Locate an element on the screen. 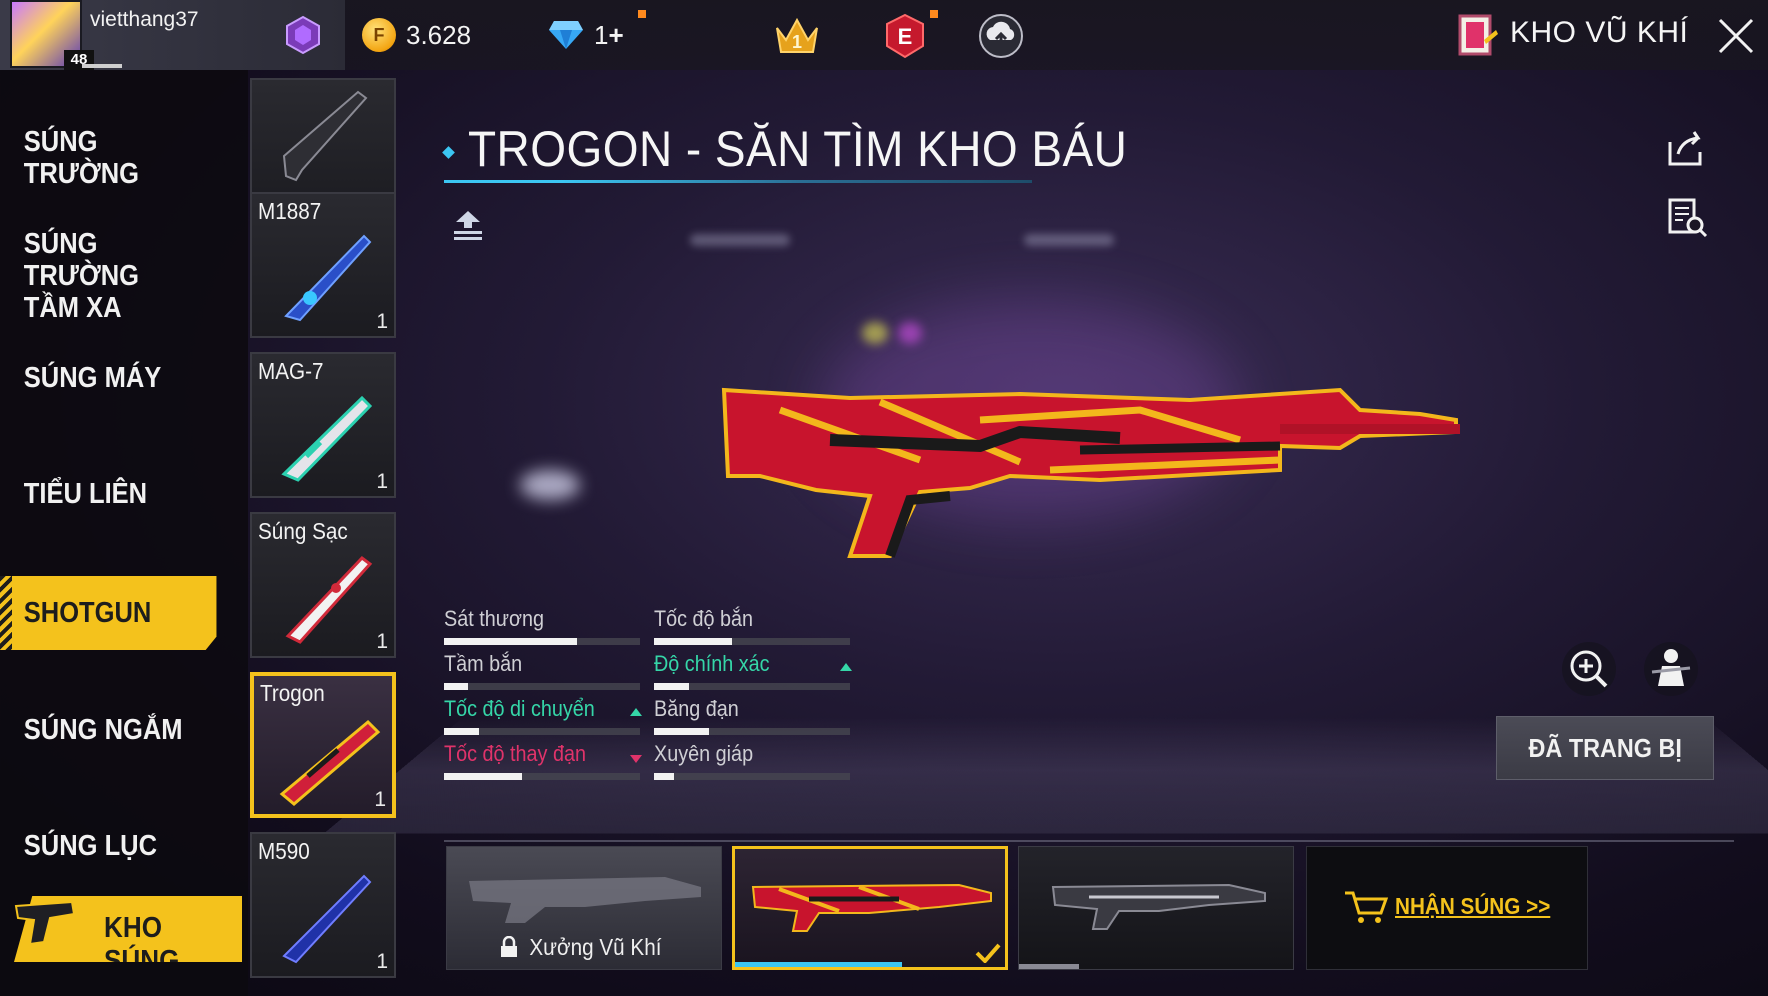  elite-pass-icon: E is located at coordinates (905, 36).